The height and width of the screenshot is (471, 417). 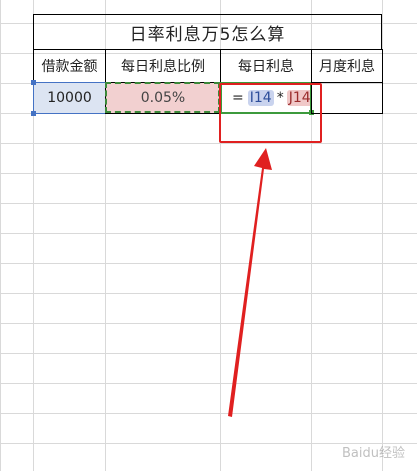 What do you see at coordinates (69, 98) in the screenshot?
I see `amount-cell: 10000` at bounding box center [69, 98].